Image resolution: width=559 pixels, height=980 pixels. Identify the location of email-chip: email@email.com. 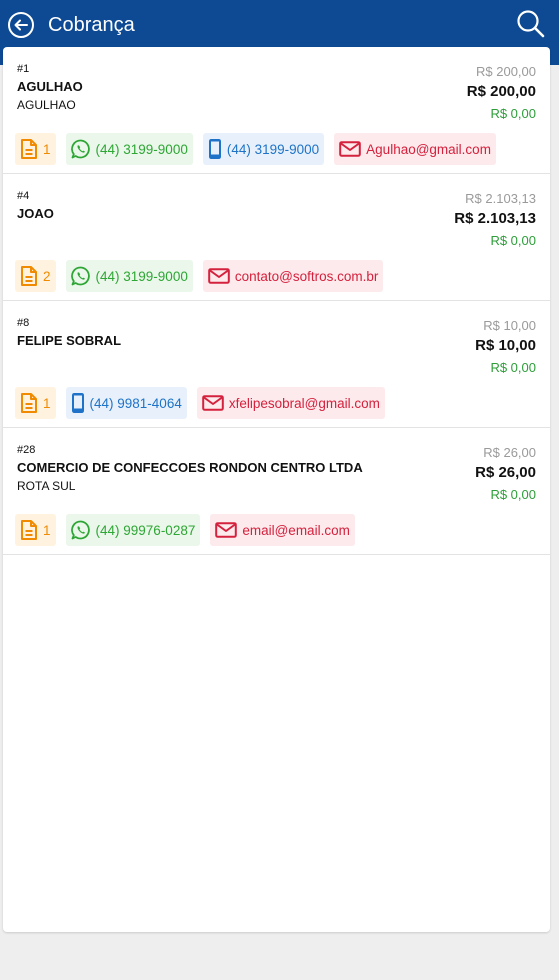
(282, 530).